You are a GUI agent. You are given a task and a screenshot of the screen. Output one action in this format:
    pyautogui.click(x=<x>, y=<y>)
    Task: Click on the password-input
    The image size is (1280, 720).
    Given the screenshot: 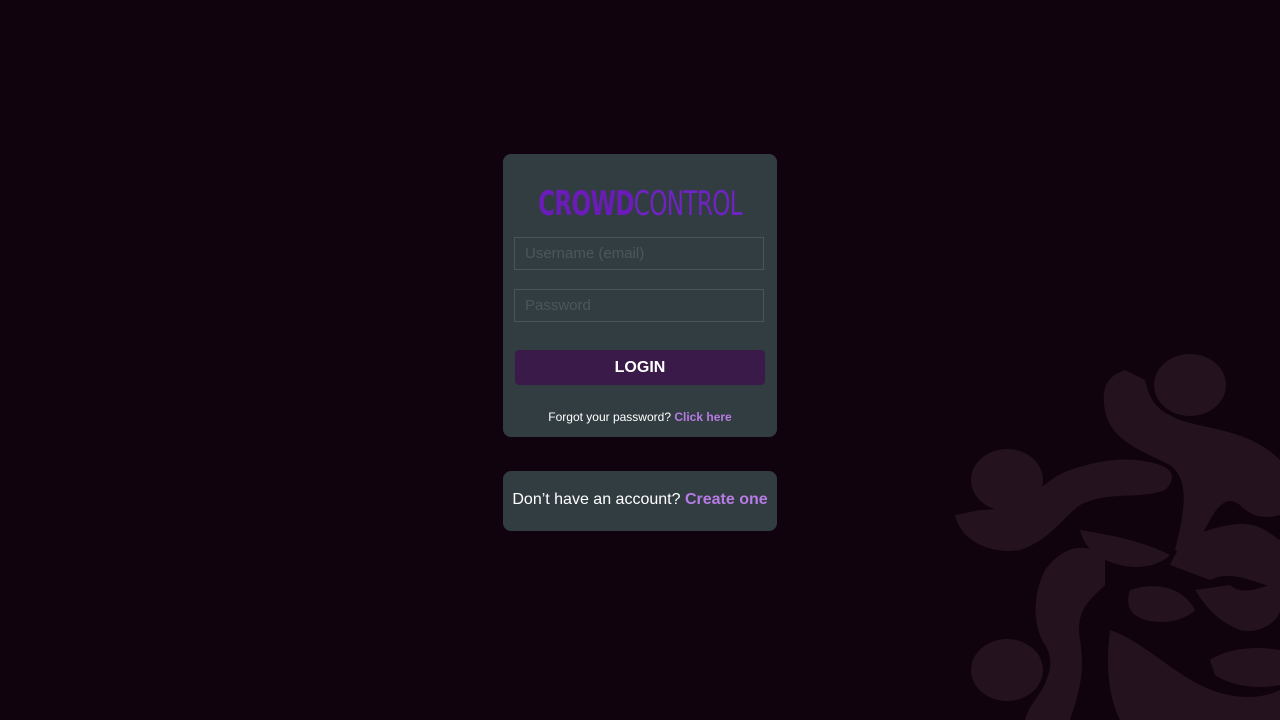 What is the action you would take?
    pyautogui.click(x=639, y=305)
    